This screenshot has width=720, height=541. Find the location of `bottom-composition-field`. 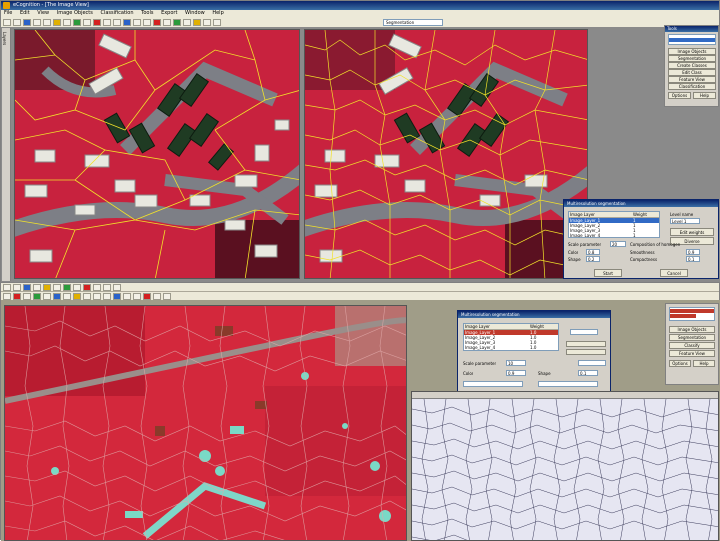

bottom-composition-field is located at coordinates (592, 363).